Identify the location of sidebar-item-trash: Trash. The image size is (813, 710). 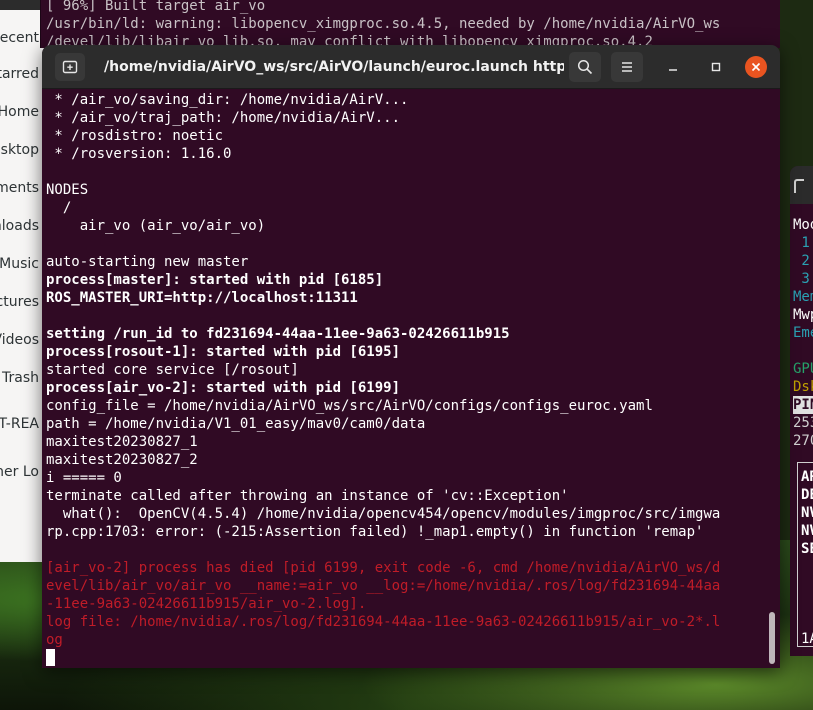
(24, 378).